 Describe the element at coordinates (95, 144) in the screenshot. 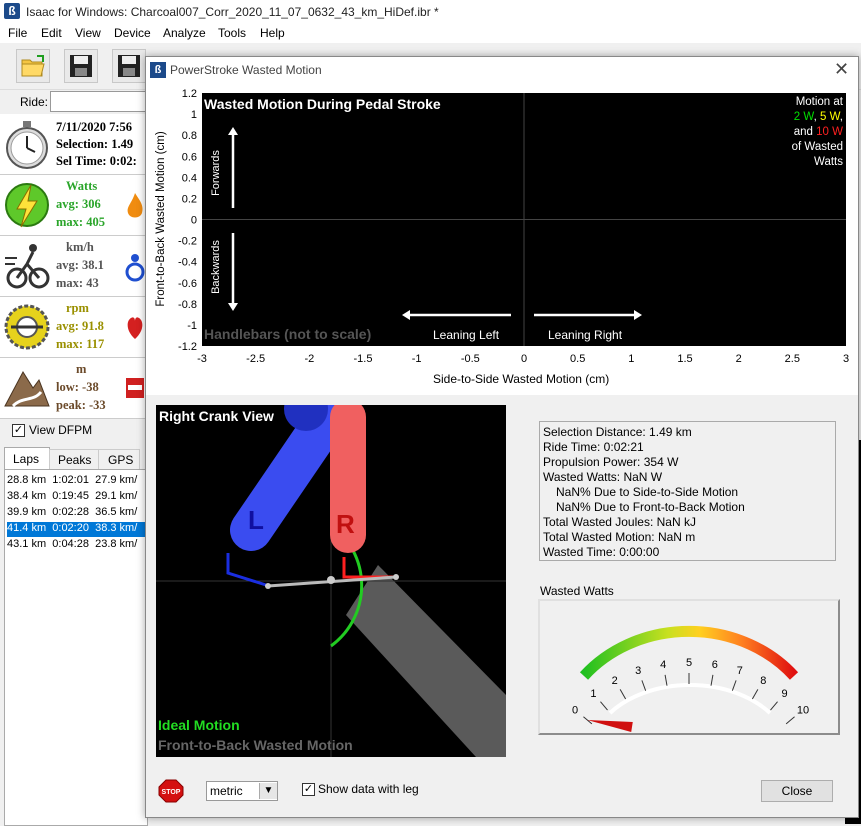

I see `summary-selection: Selection: 1.49` at that location.